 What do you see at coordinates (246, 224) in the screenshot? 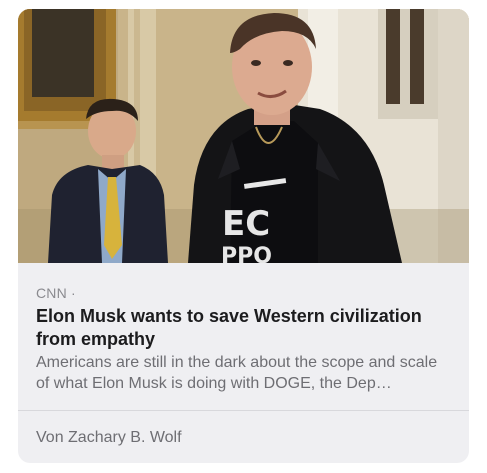
I see `svg-text: EC` at bounding box center [246, 224].